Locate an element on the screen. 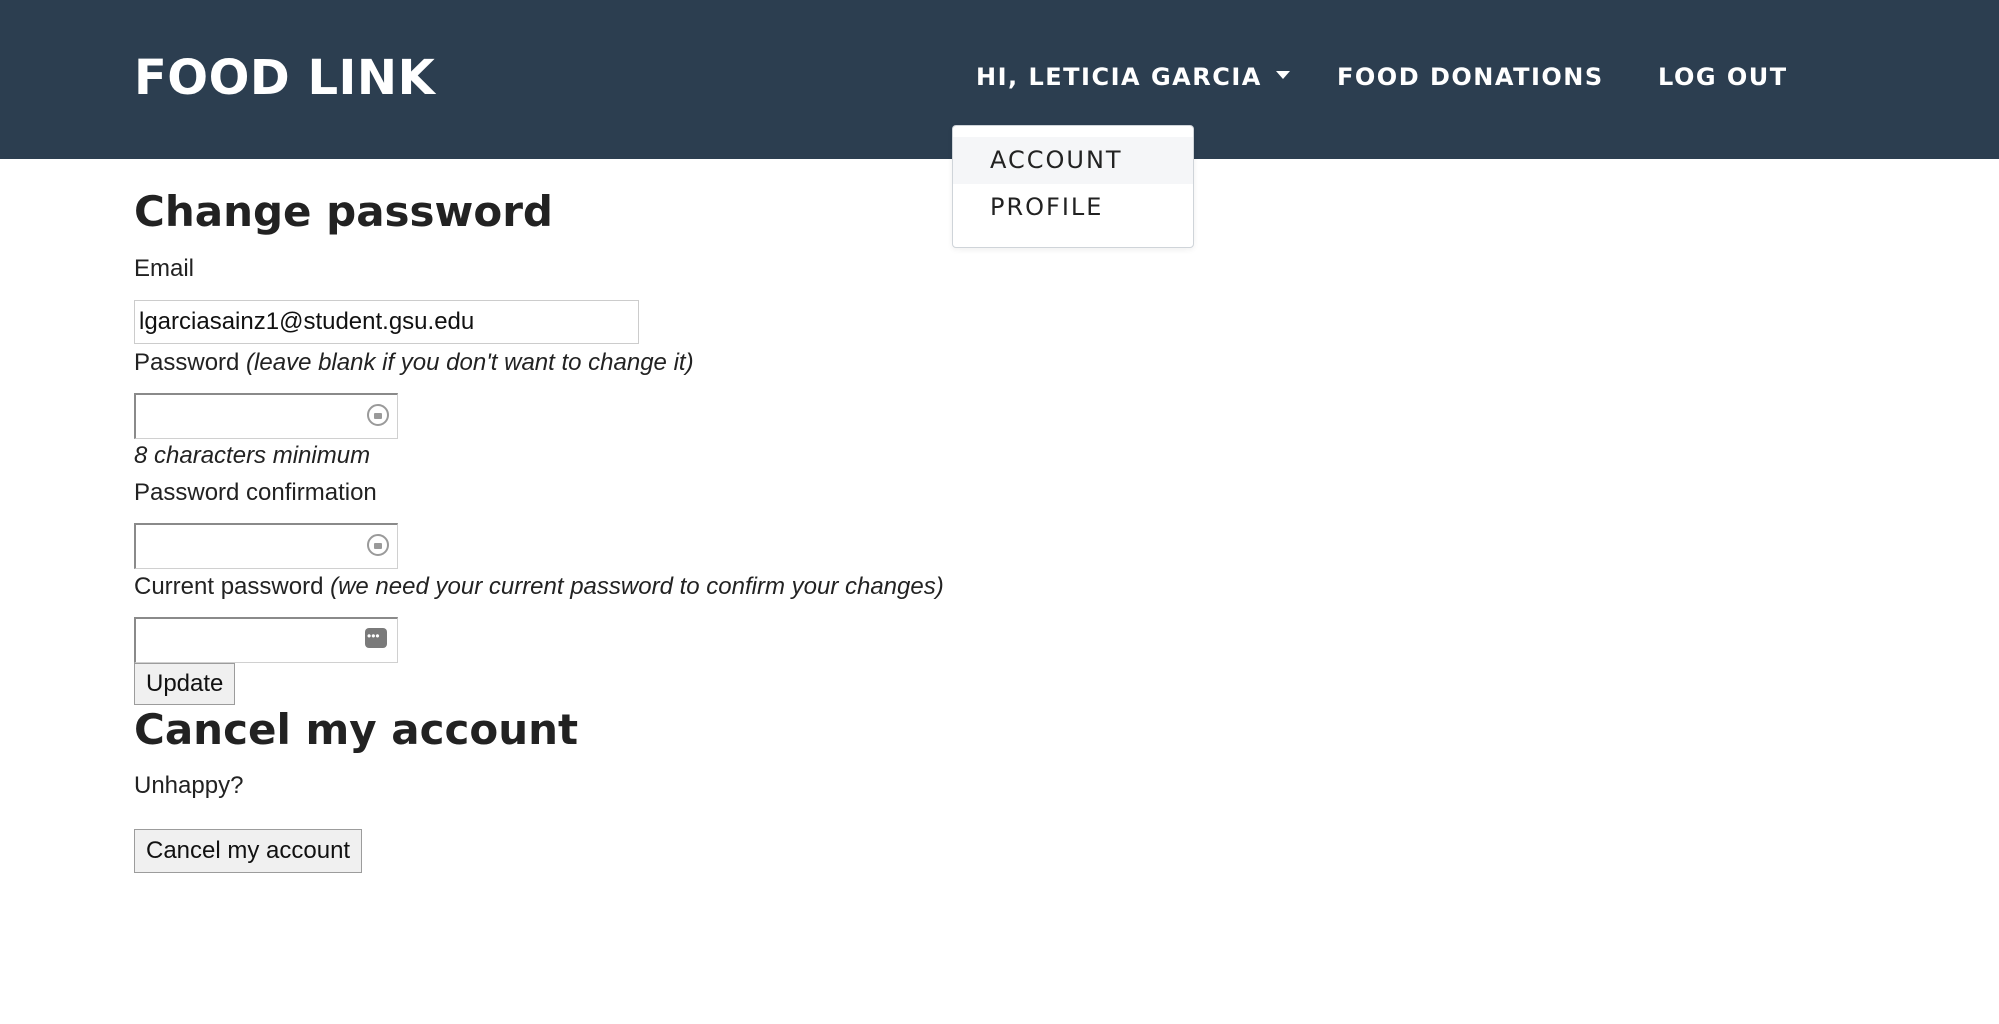  user-menu-label: HI, LETICIA GARCIA is located at coordinates (1119, 77).